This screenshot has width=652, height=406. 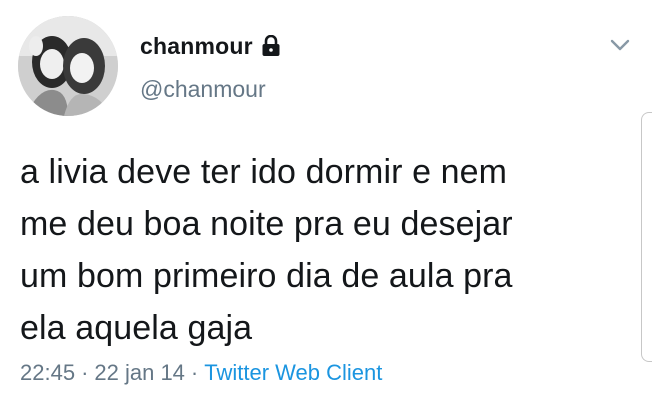 What do you see at coordinates (47, 373) in the screenshot?
I see `tweet-time: 22:45` at bounding box center [47, 373].